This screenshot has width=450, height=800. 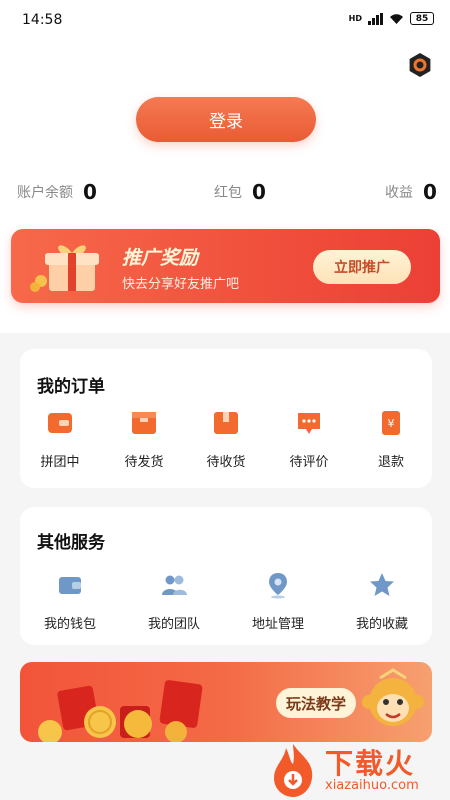 I want to click on wifi-icon, so click(x=396, y=18).